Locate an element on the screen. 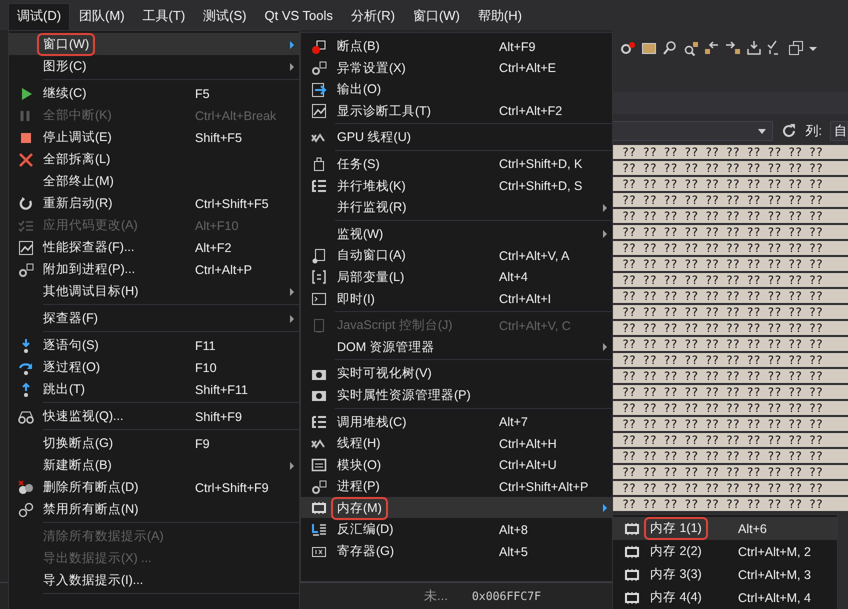 This screenshot has width=848, height=609. menu-item: 内存 4(4) Ctrl+Alt+M, 4 is located at coordinates (725, 597).